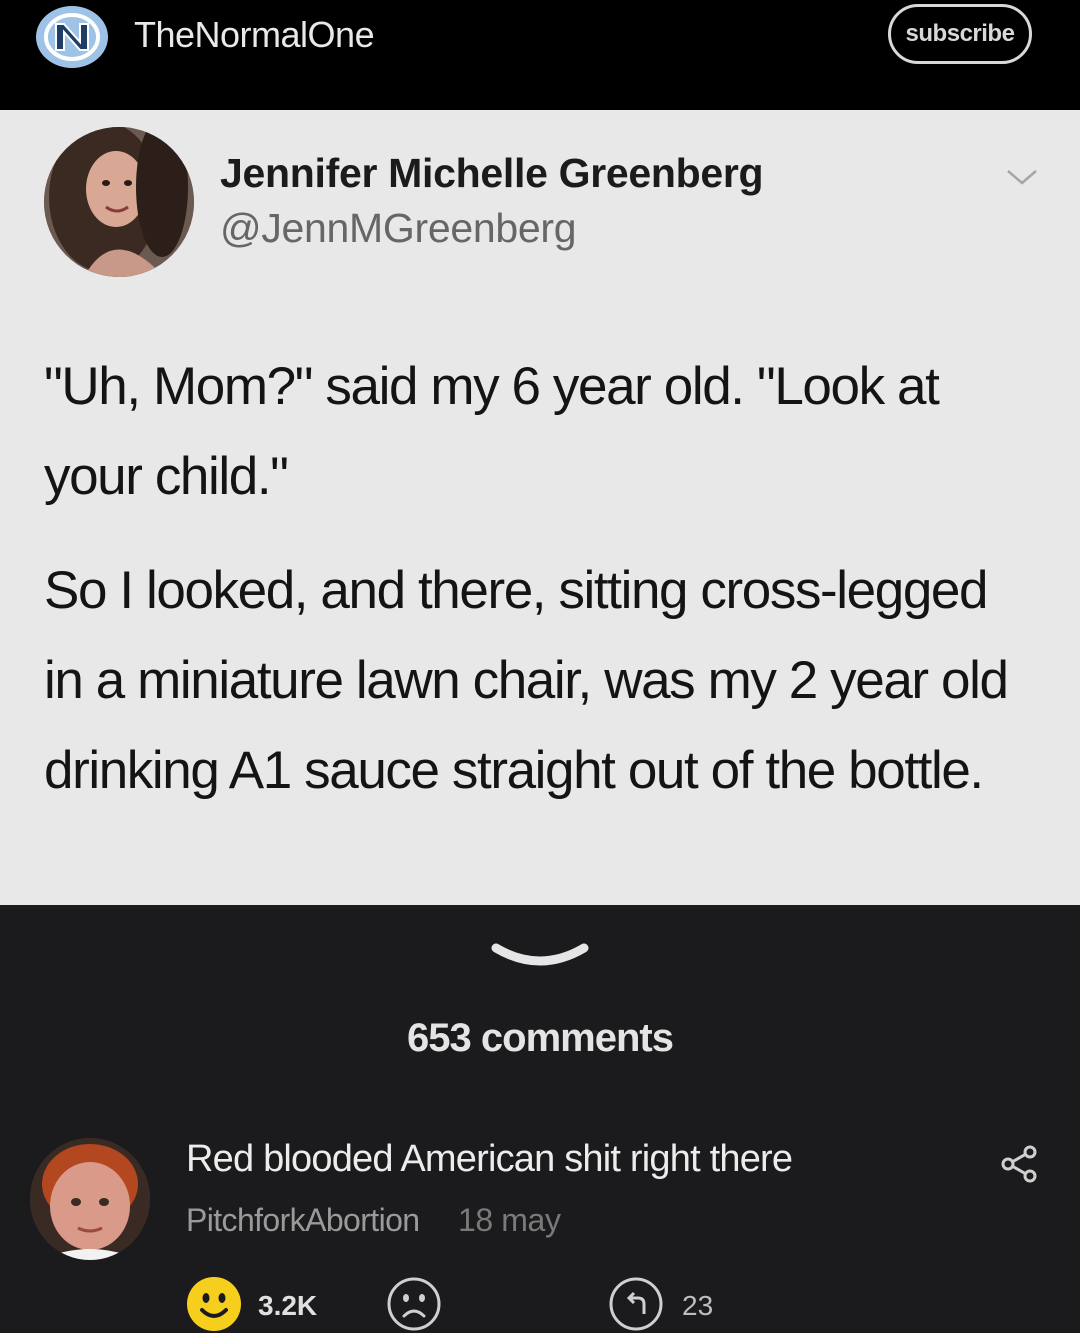 Image resolution: width=1080 pixels, height=1333 pixels. Describe the element at coordinates (540, 958) in the screenshot. I see `collapse-chevron-icon` at that location.